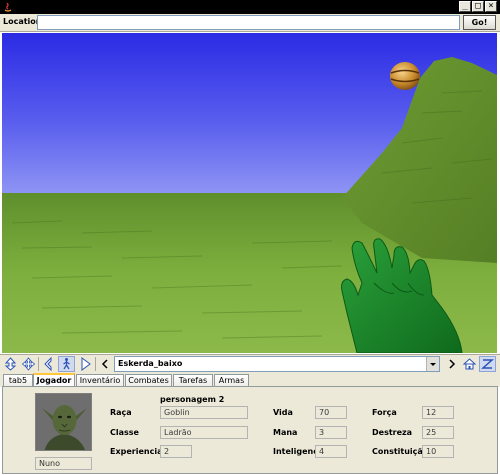 This screenshot has width=500, height=475. What do you see at coordinates (277, 364) in the screenshot?
I see `viewpoint-select: Eskerda_baixo` at bounding box center [277, 364].